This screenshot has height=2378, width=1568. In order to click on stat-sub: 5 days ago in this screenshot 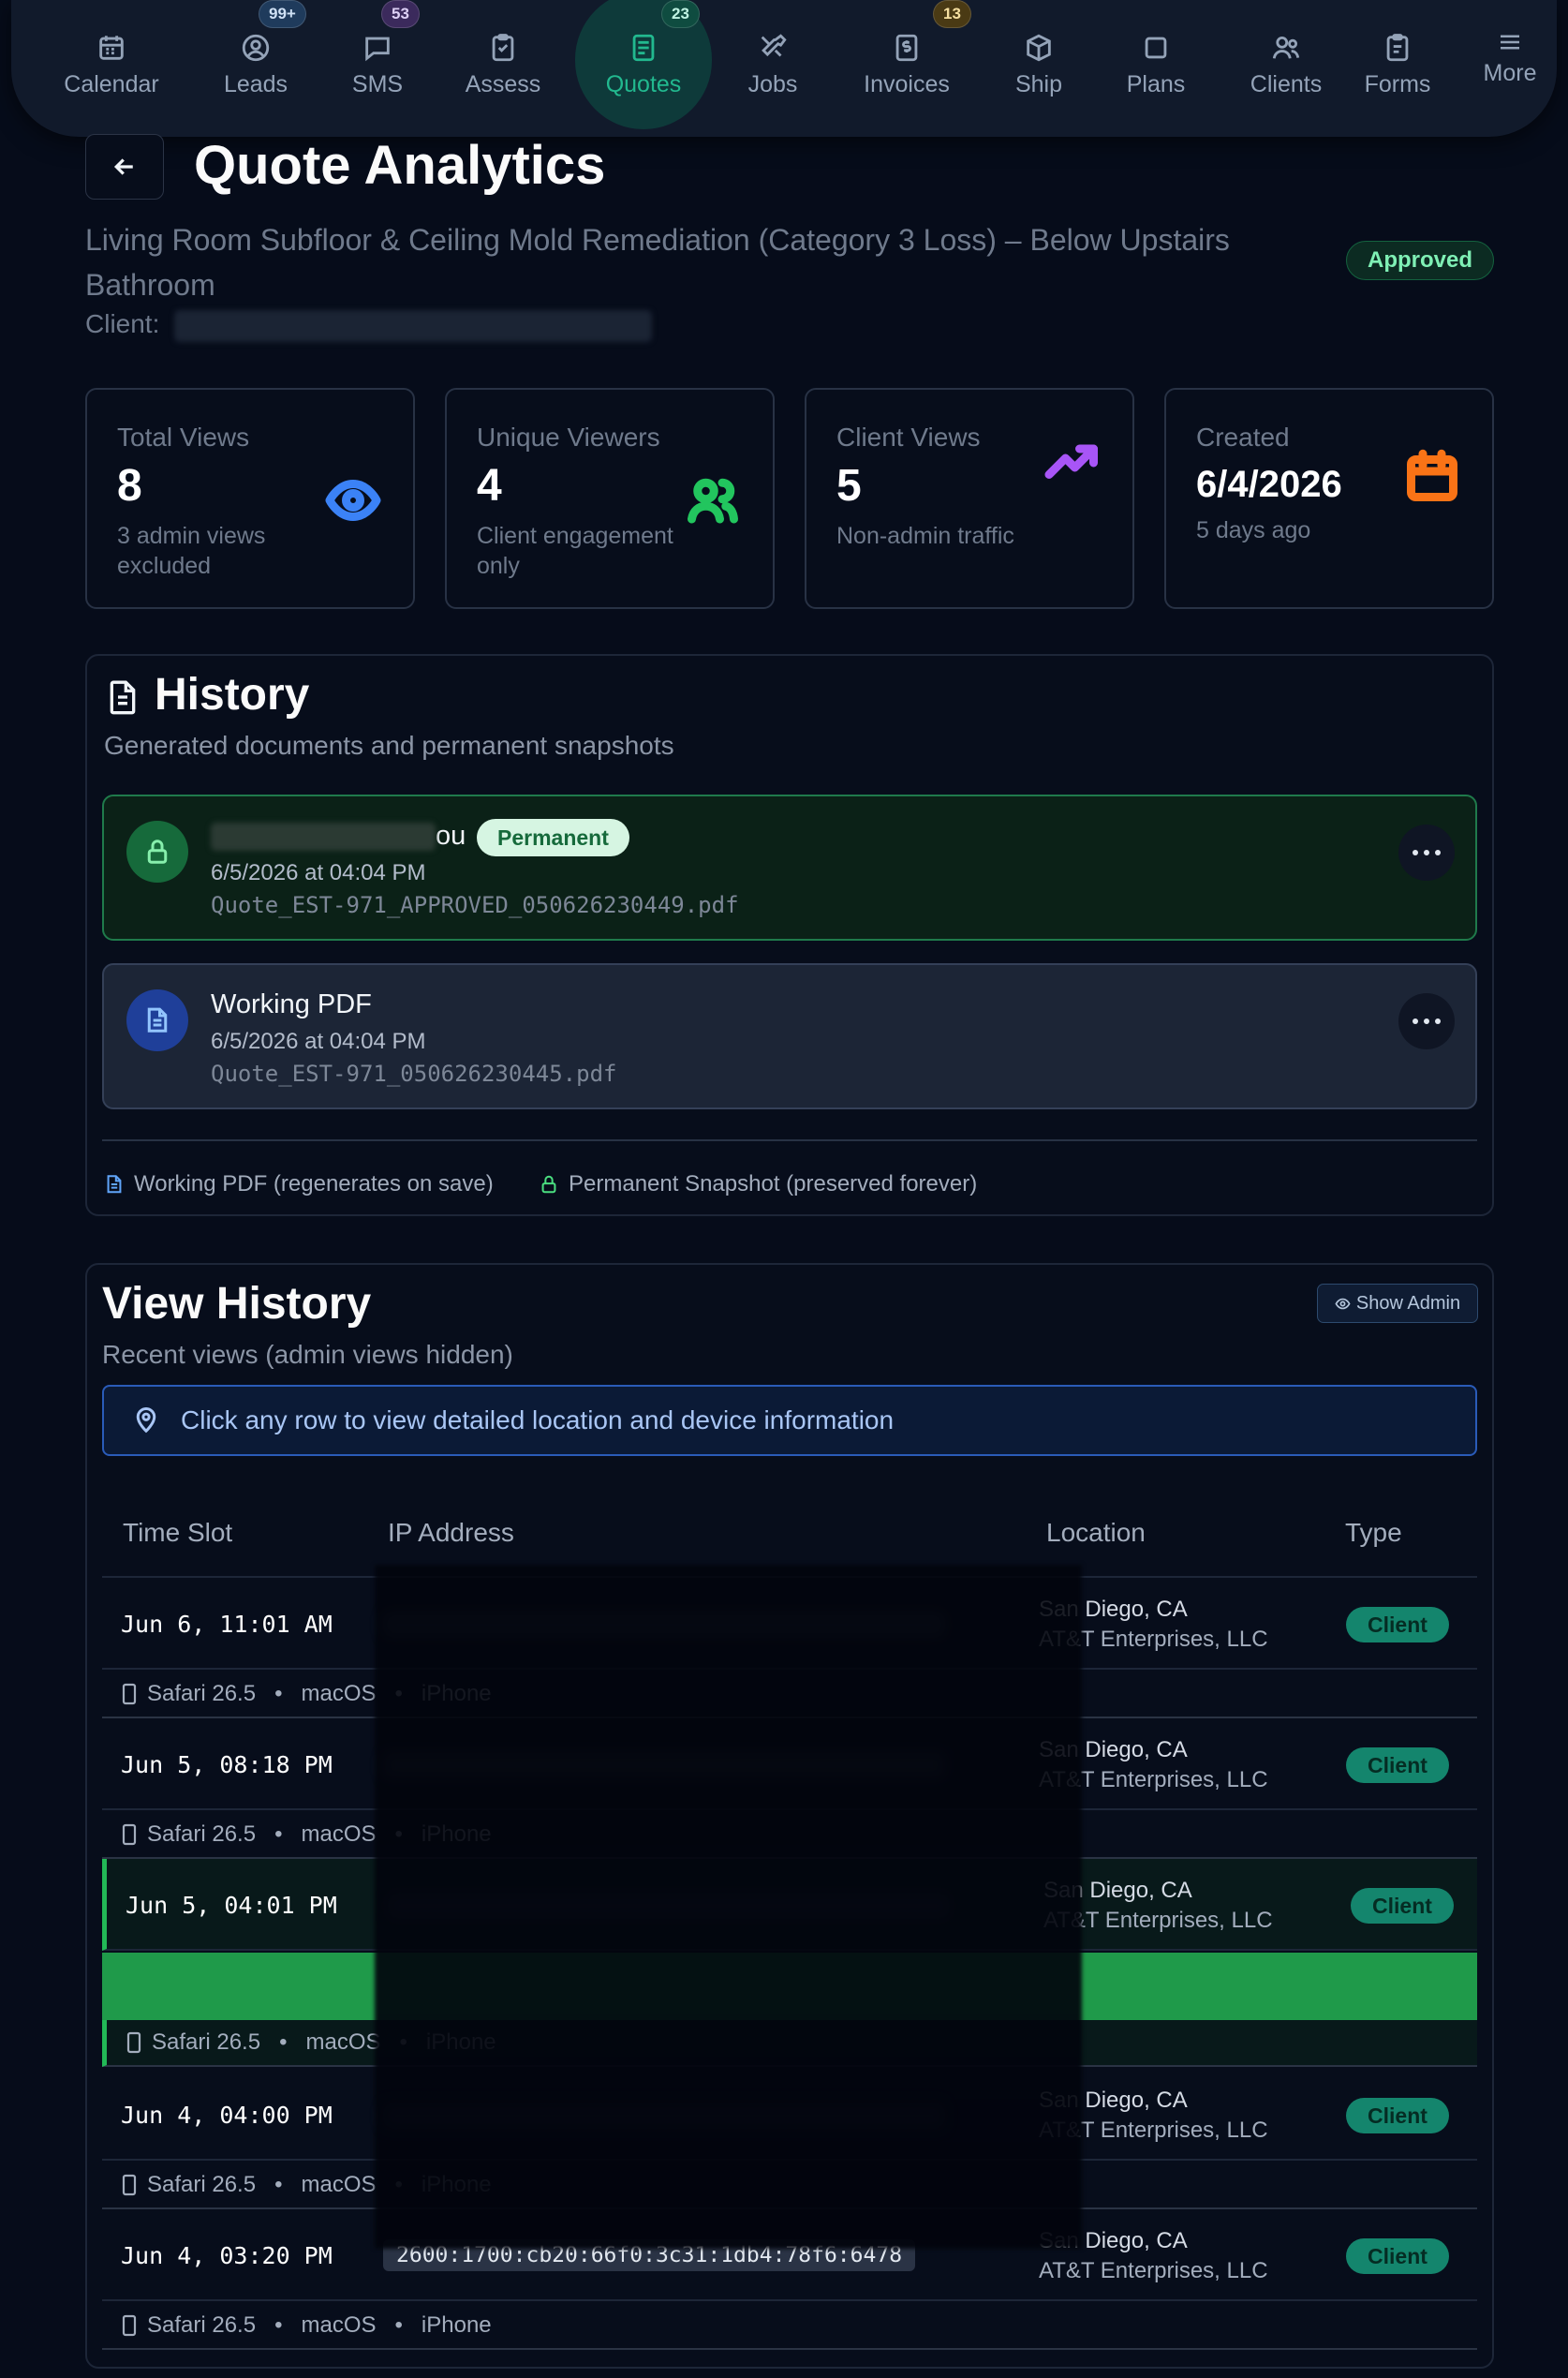, I will do `click(1253, 530)`.